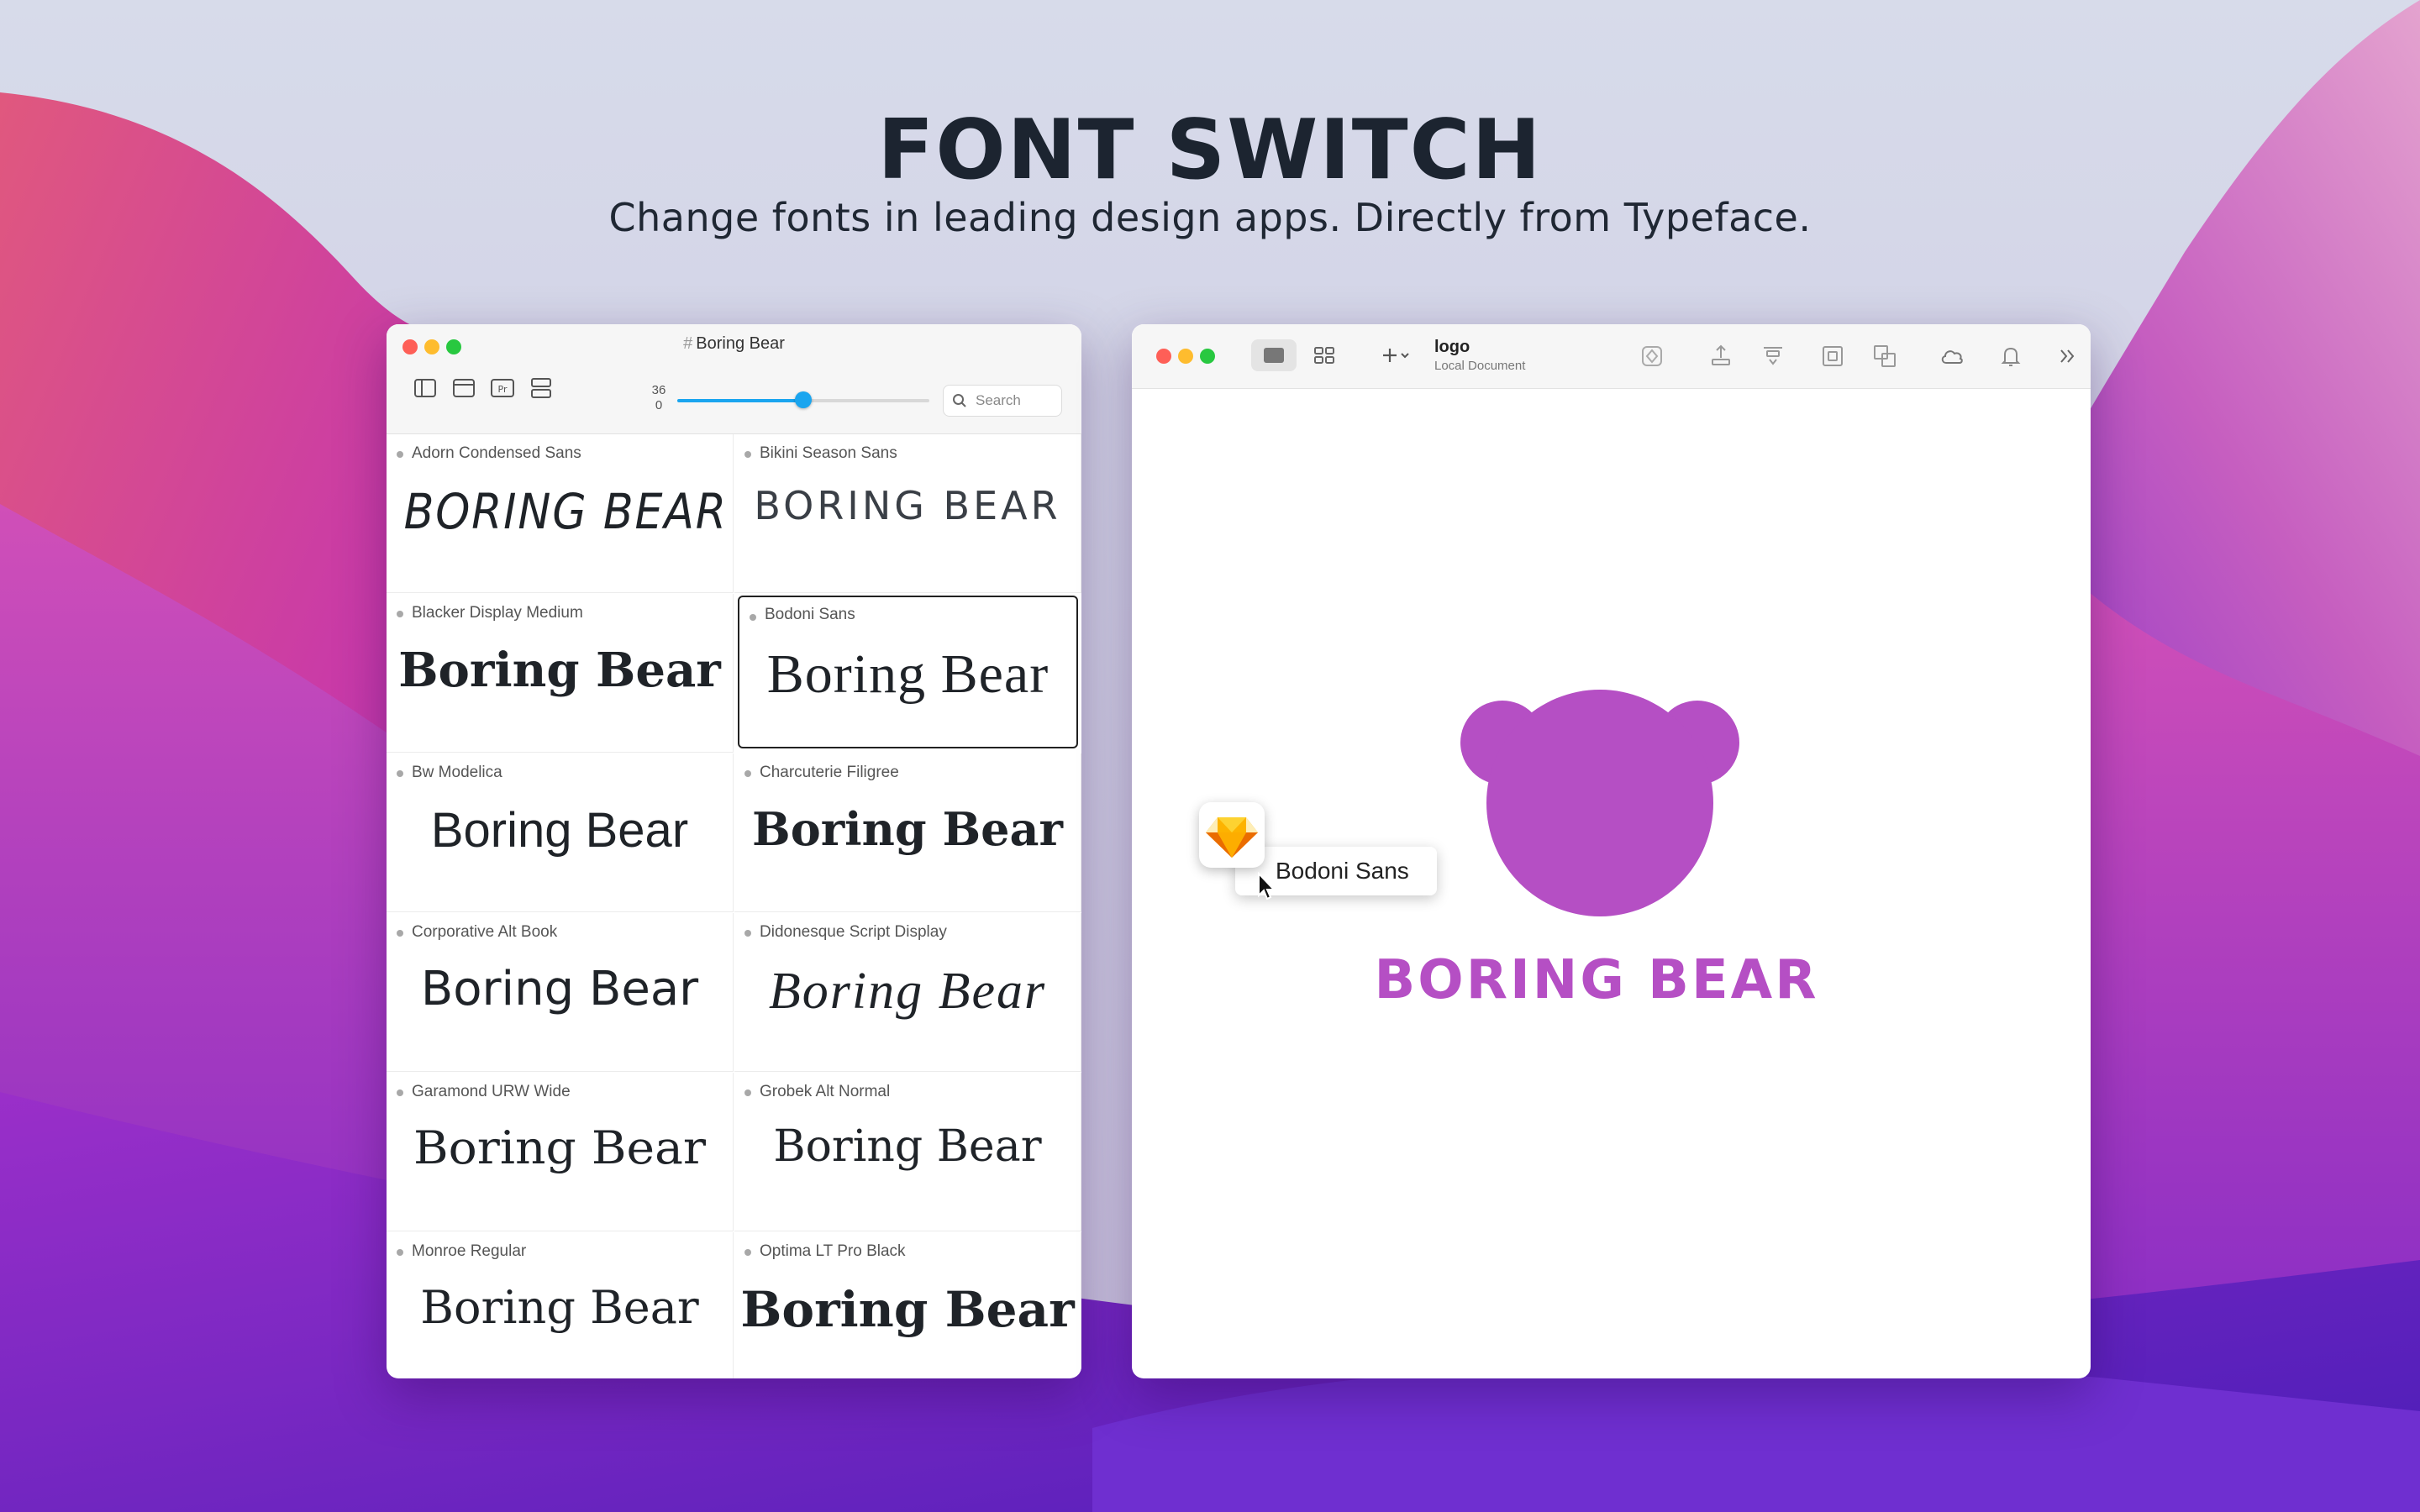 Image resolution: width=2420 pixels, height=1512 pixels. I want to click on sketch-diamond-icon, so click(1232, 835).